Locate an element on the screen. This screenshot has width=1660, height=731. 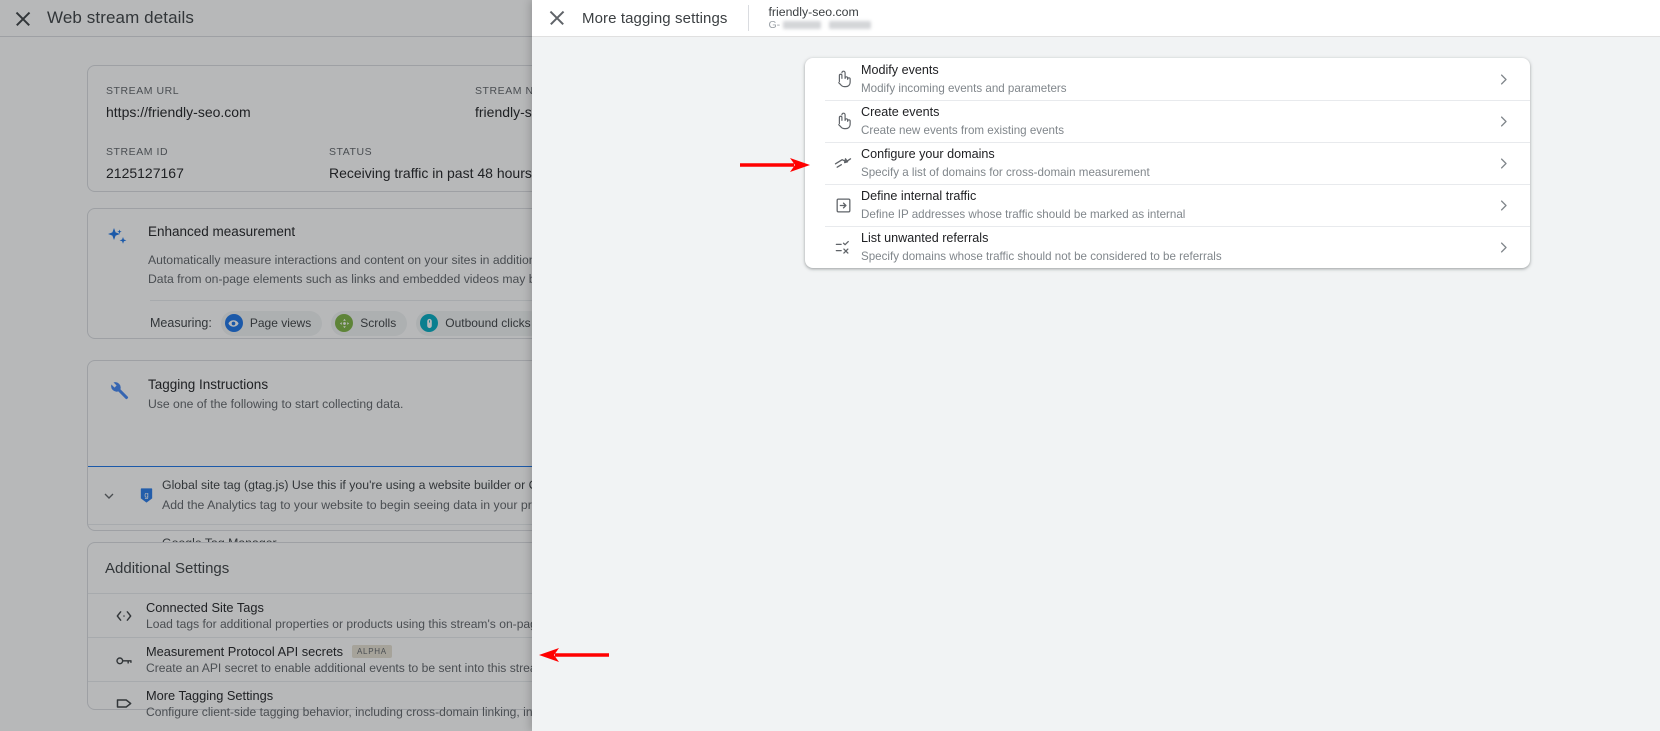
redacted-measurement-id is located at coordinates (802, 25).